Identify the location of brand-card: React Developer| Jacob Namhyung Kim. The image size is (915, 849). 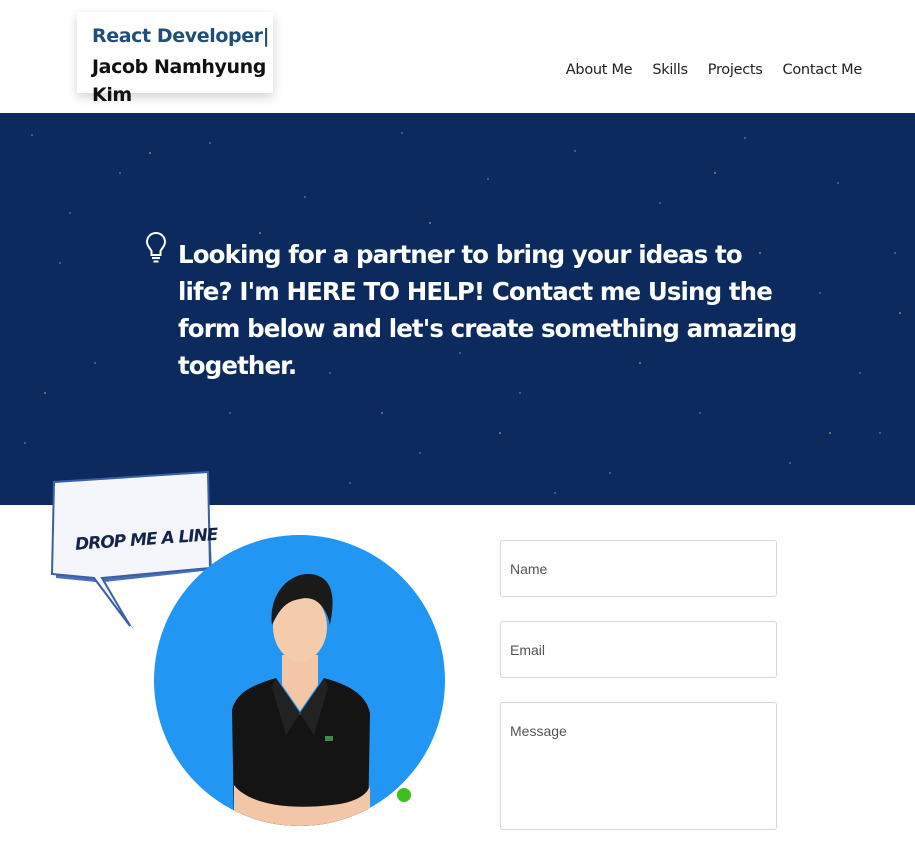
(175, 59).